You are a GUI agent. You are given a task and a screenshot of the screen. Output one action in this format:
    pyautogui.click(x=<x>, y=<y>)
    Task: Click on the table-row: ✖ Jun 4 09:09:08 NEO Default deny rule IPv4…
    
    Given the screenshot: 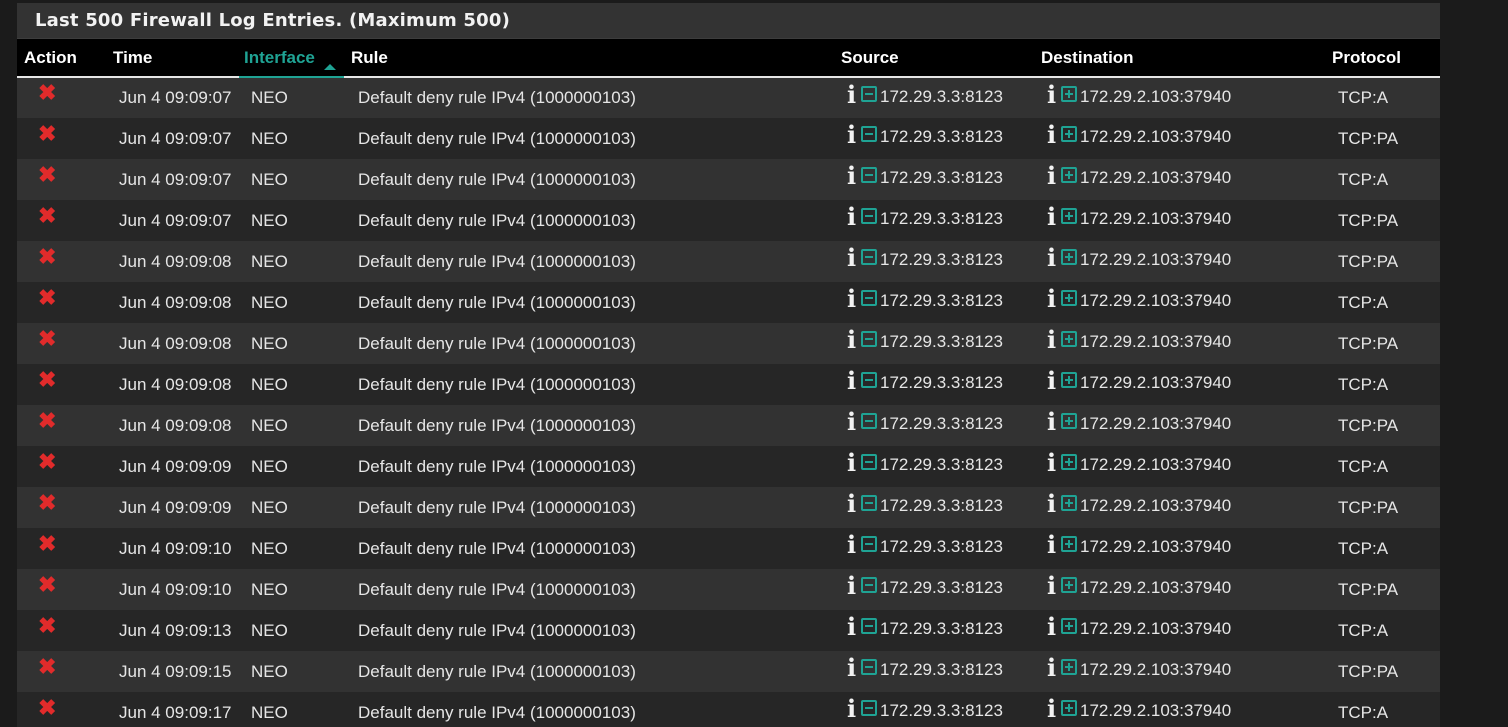 What is the action you would take?
    pyautogui.click(x=728, y=425)
    